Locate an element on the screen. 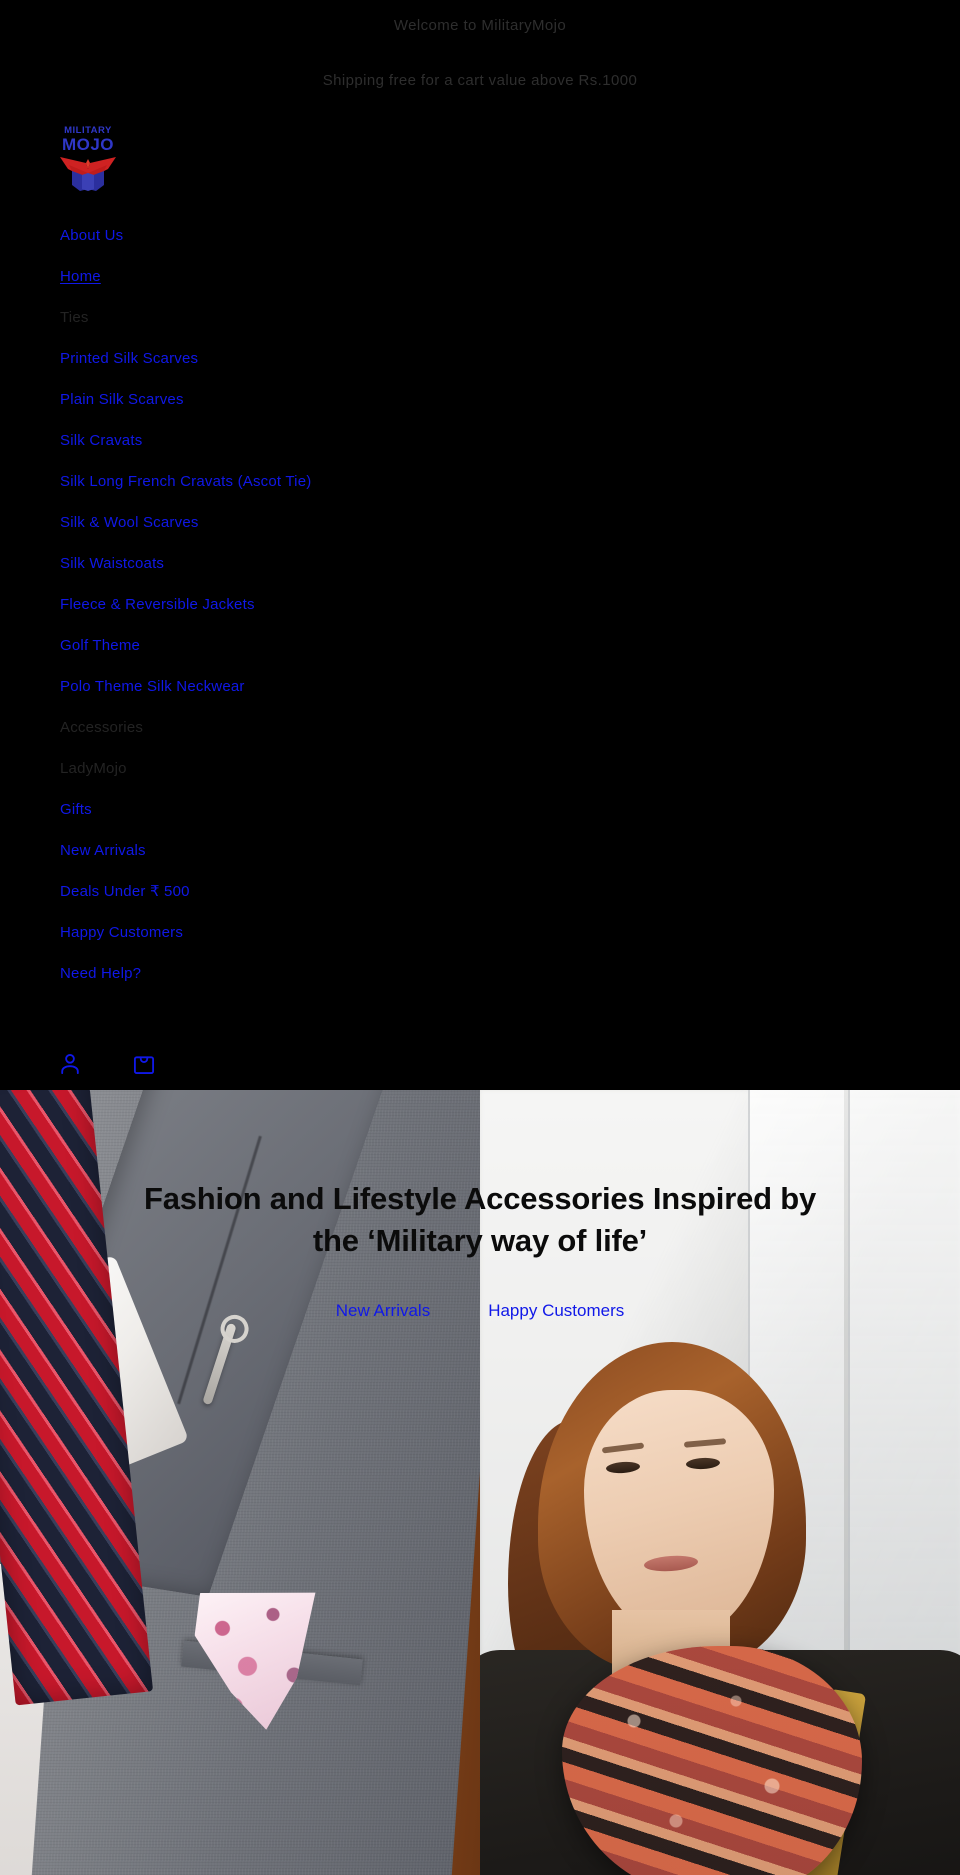  hero-cta-group: New Arrivals Happy Customers is located at coordinates (480, 1311).